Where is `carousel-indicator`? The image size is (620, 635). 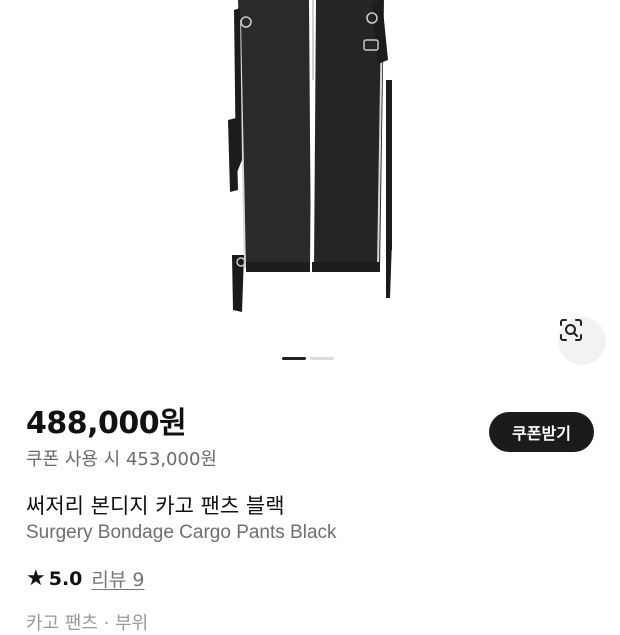
carousel-indicator is located at coordinates (308, 358).